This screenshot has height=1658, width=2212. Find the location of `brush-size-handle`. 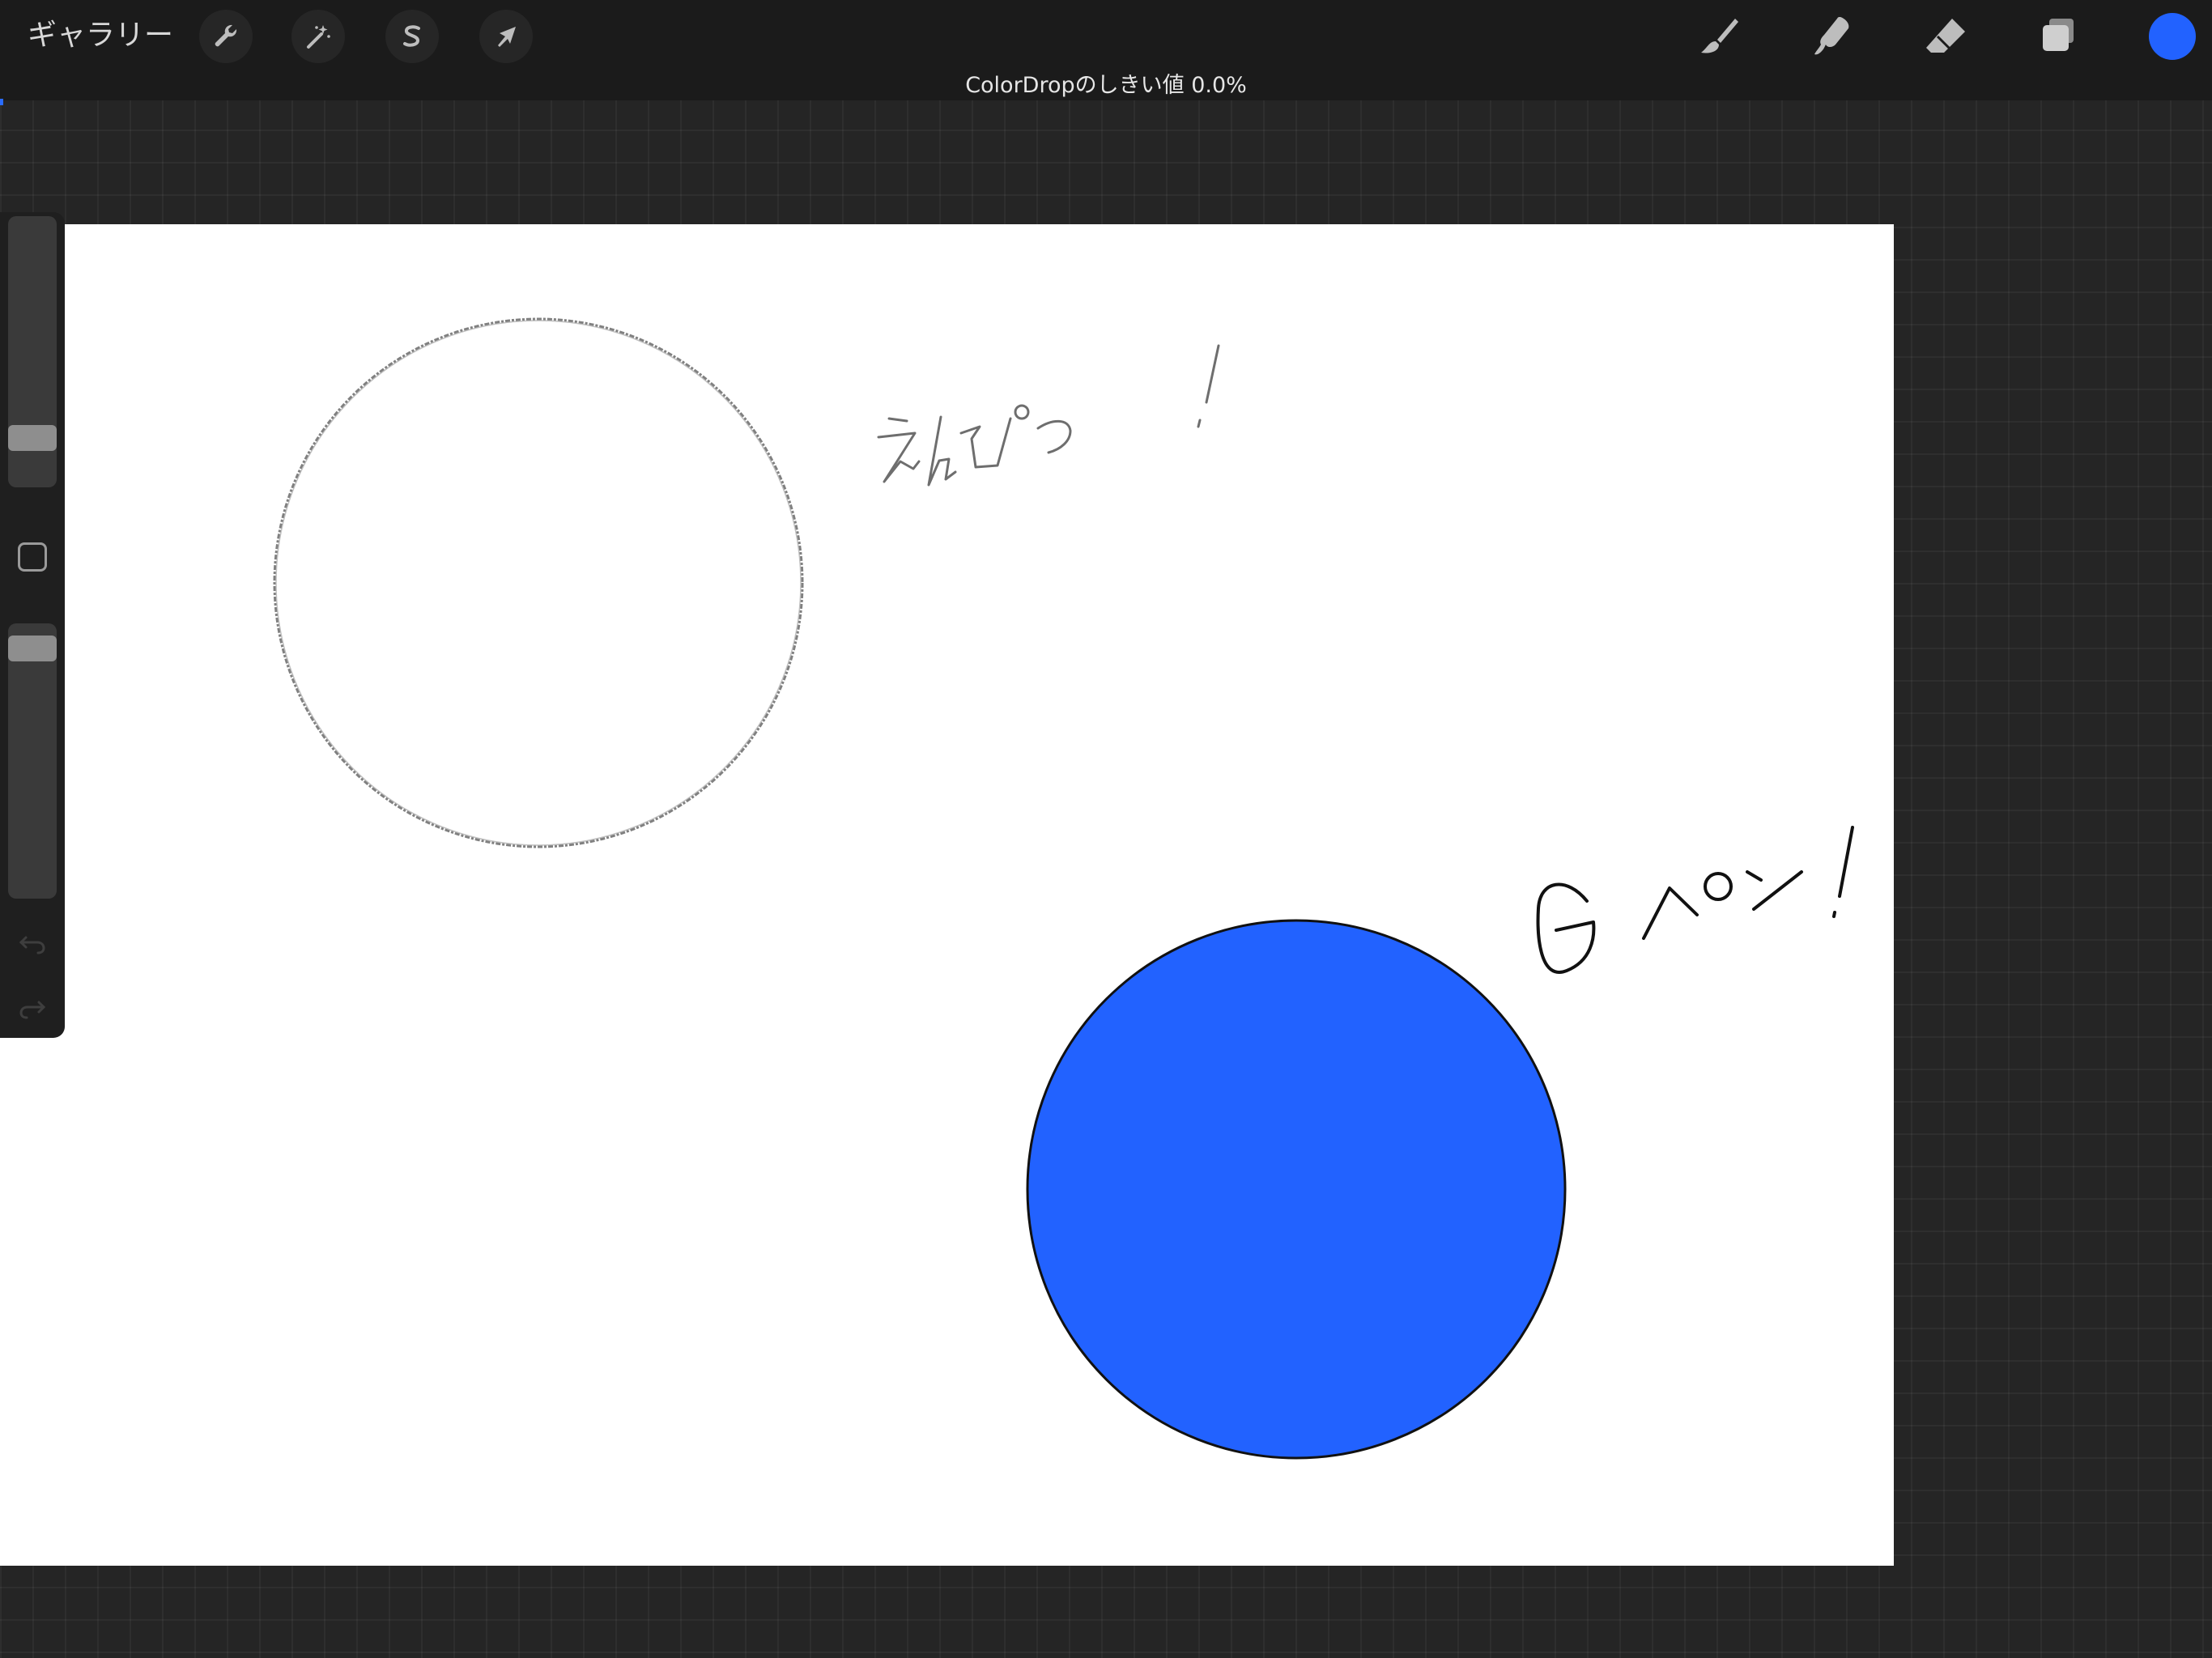

brush-size-handle is located at coordinates (32, 438).